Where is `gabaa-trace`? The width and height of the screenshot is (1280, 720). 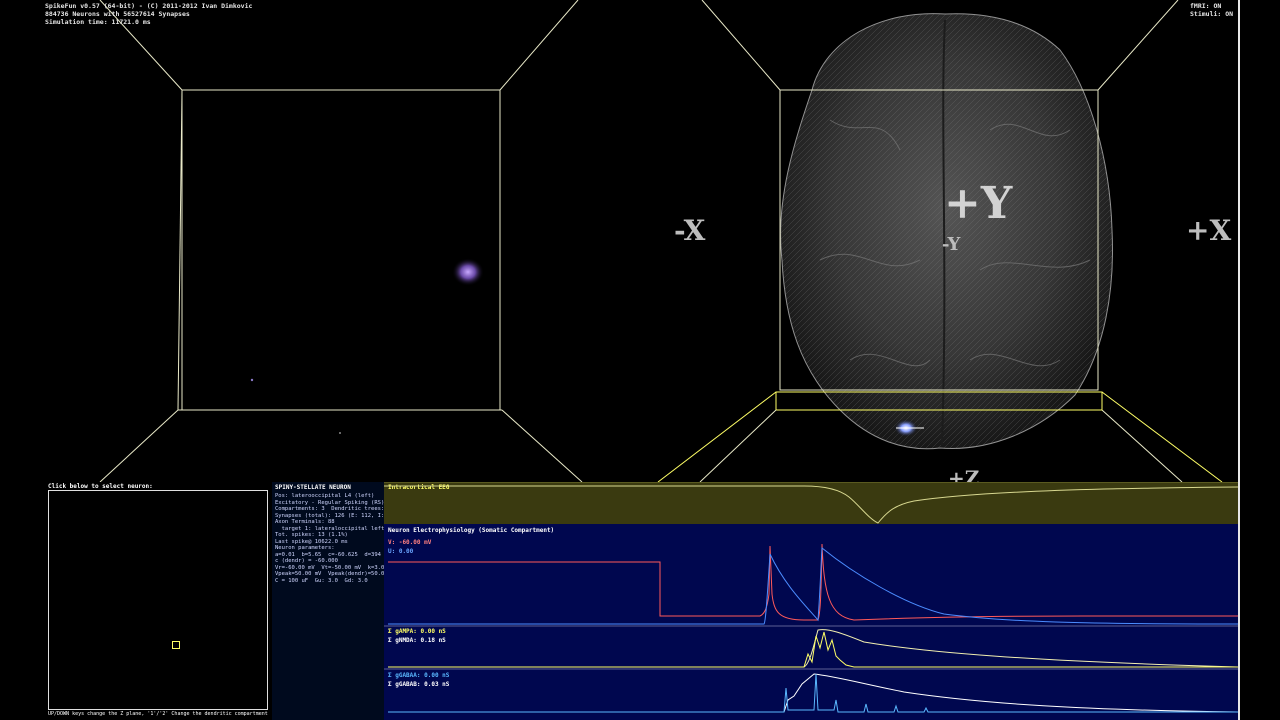 gabaa-trace is located at coordinates (813, 693).